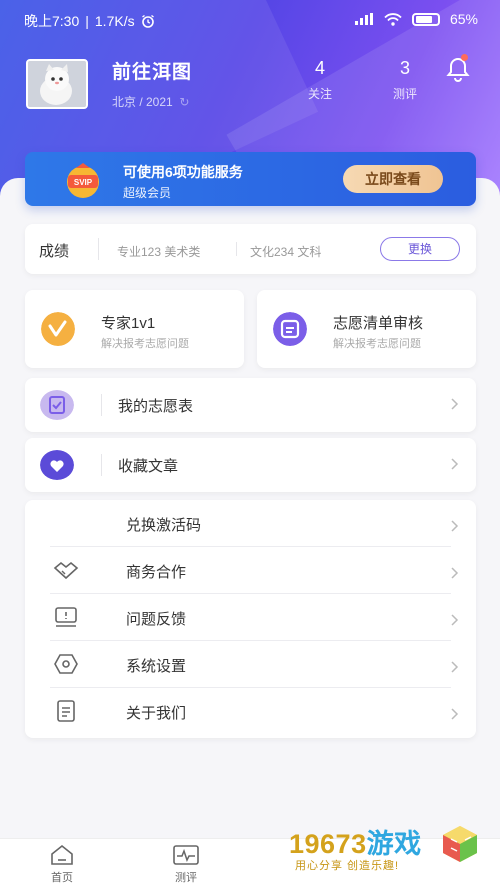 This screenshot has width=500, height=889. Describe the element at coordinates (328, 844) in the screenshot. I see `watermark-number: 19673` at that location.